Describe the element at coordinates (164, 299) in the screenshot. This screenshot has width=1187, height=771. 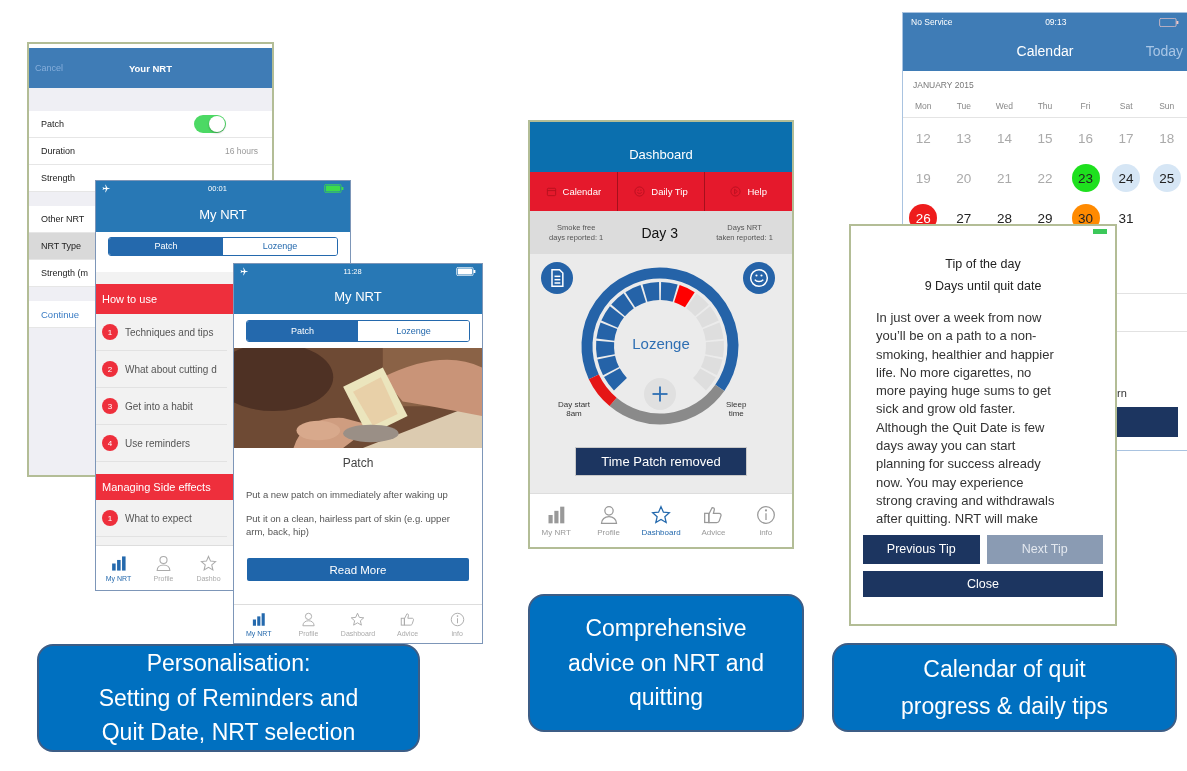
I see `section-header: How to use` at that location.